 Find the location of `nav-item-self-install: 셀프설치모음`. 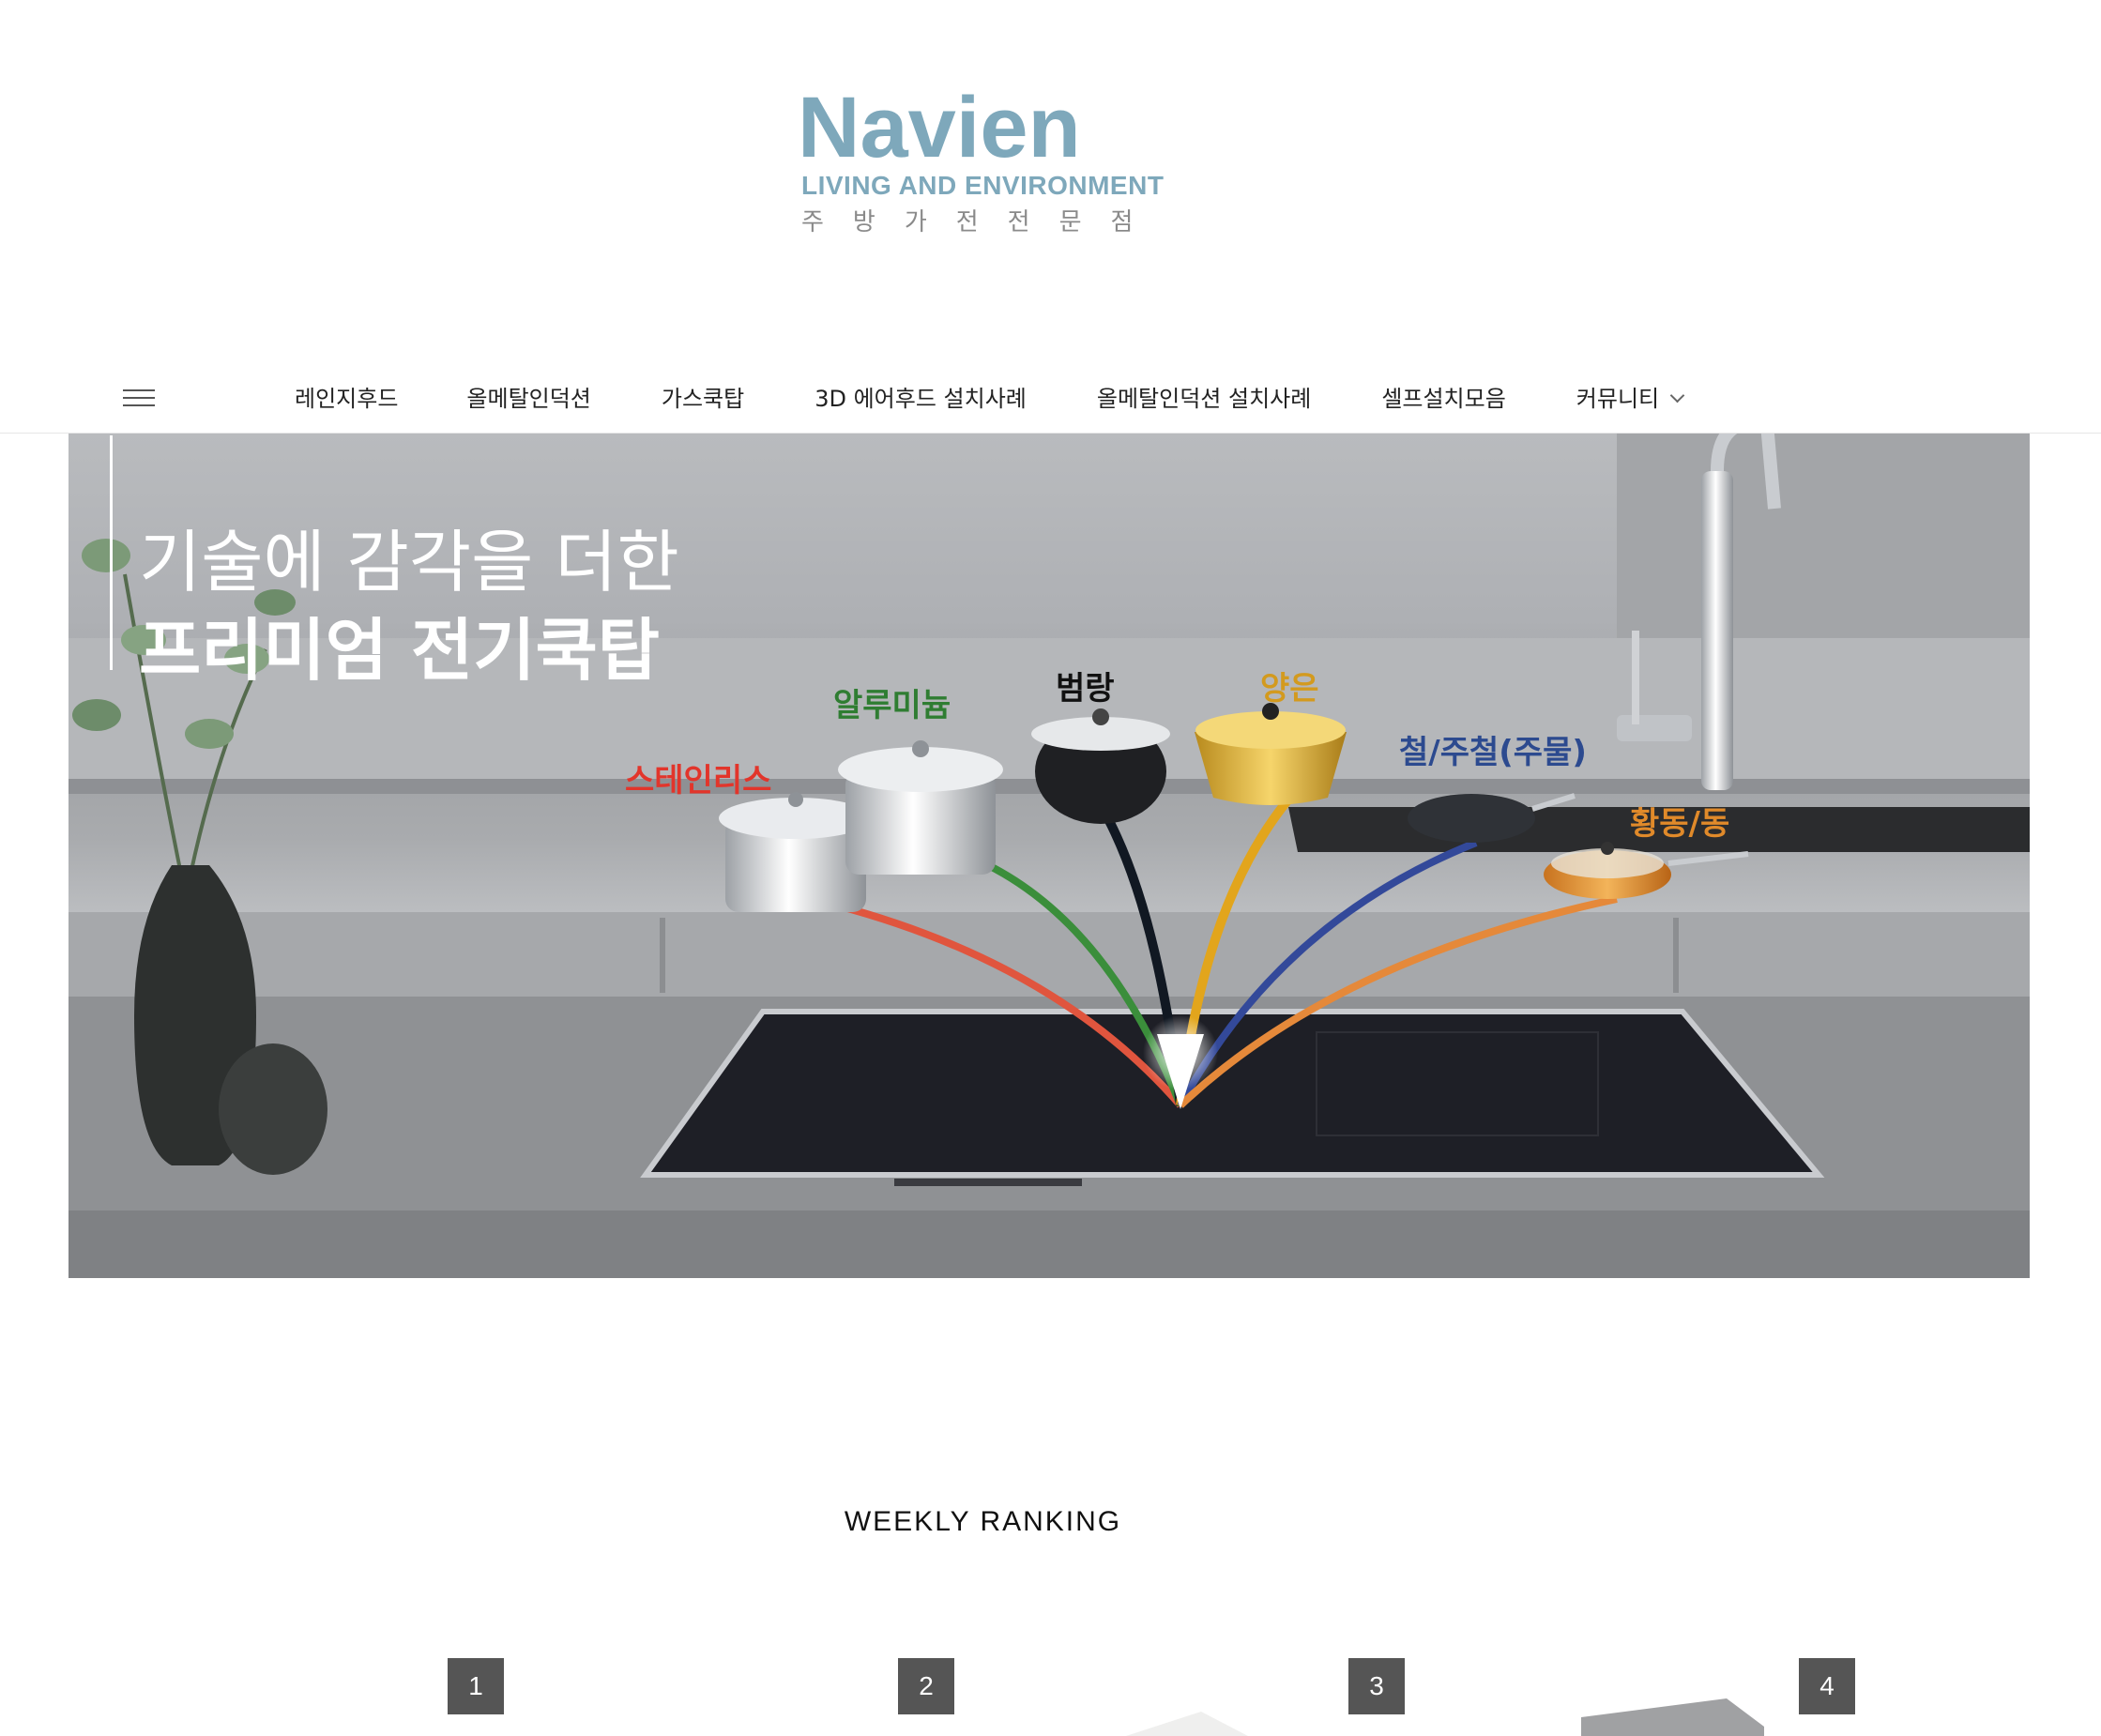

nav-item-self-install: 셀프설치모음 is located at coordinates (1443, 402).